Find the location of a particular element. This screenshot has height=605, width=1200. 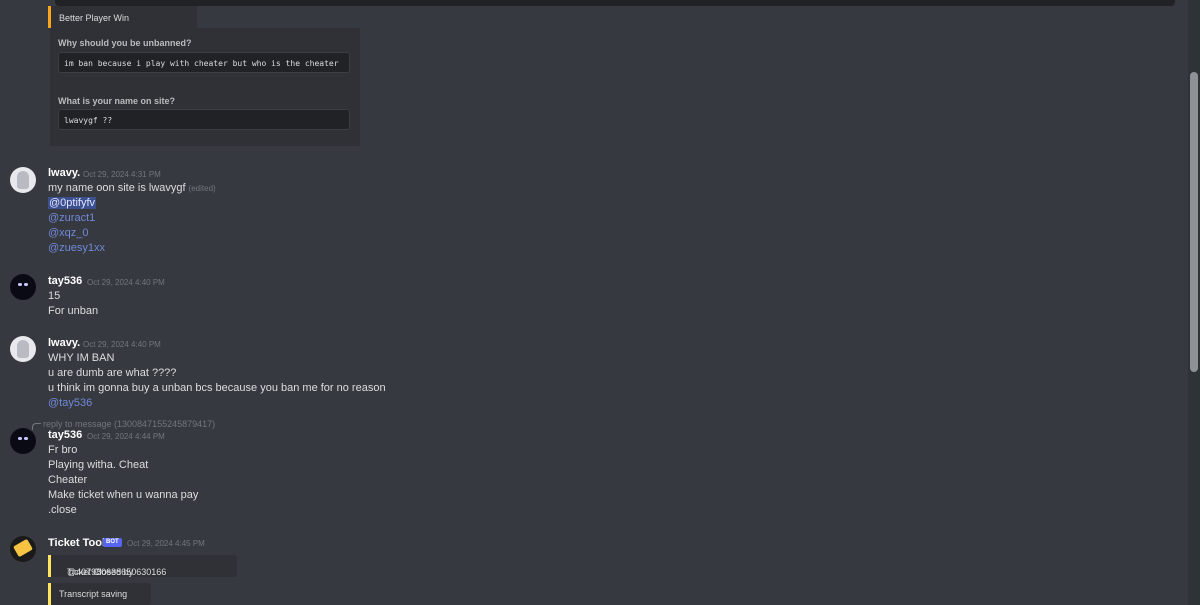

embed-text: Transcript saving is located at coordinates (93, 594).